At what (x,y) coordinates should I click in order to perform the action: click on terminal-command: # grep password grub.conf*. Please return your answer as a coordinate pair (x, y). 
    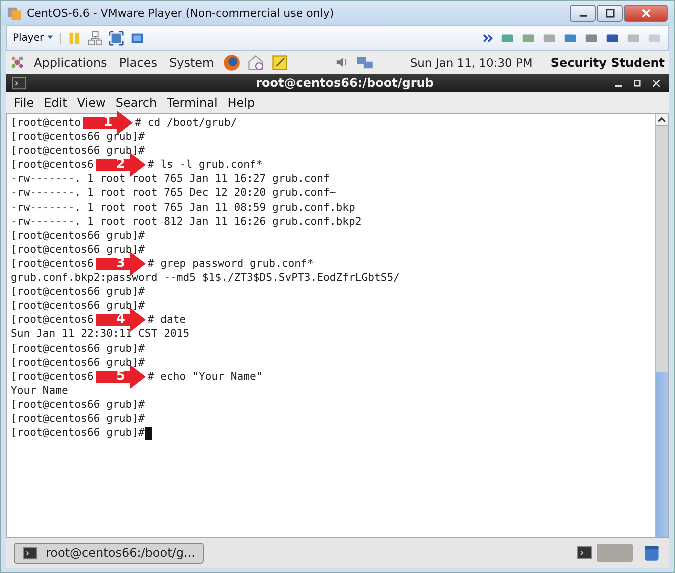
    Looking at the image, I should click on (231, 264).